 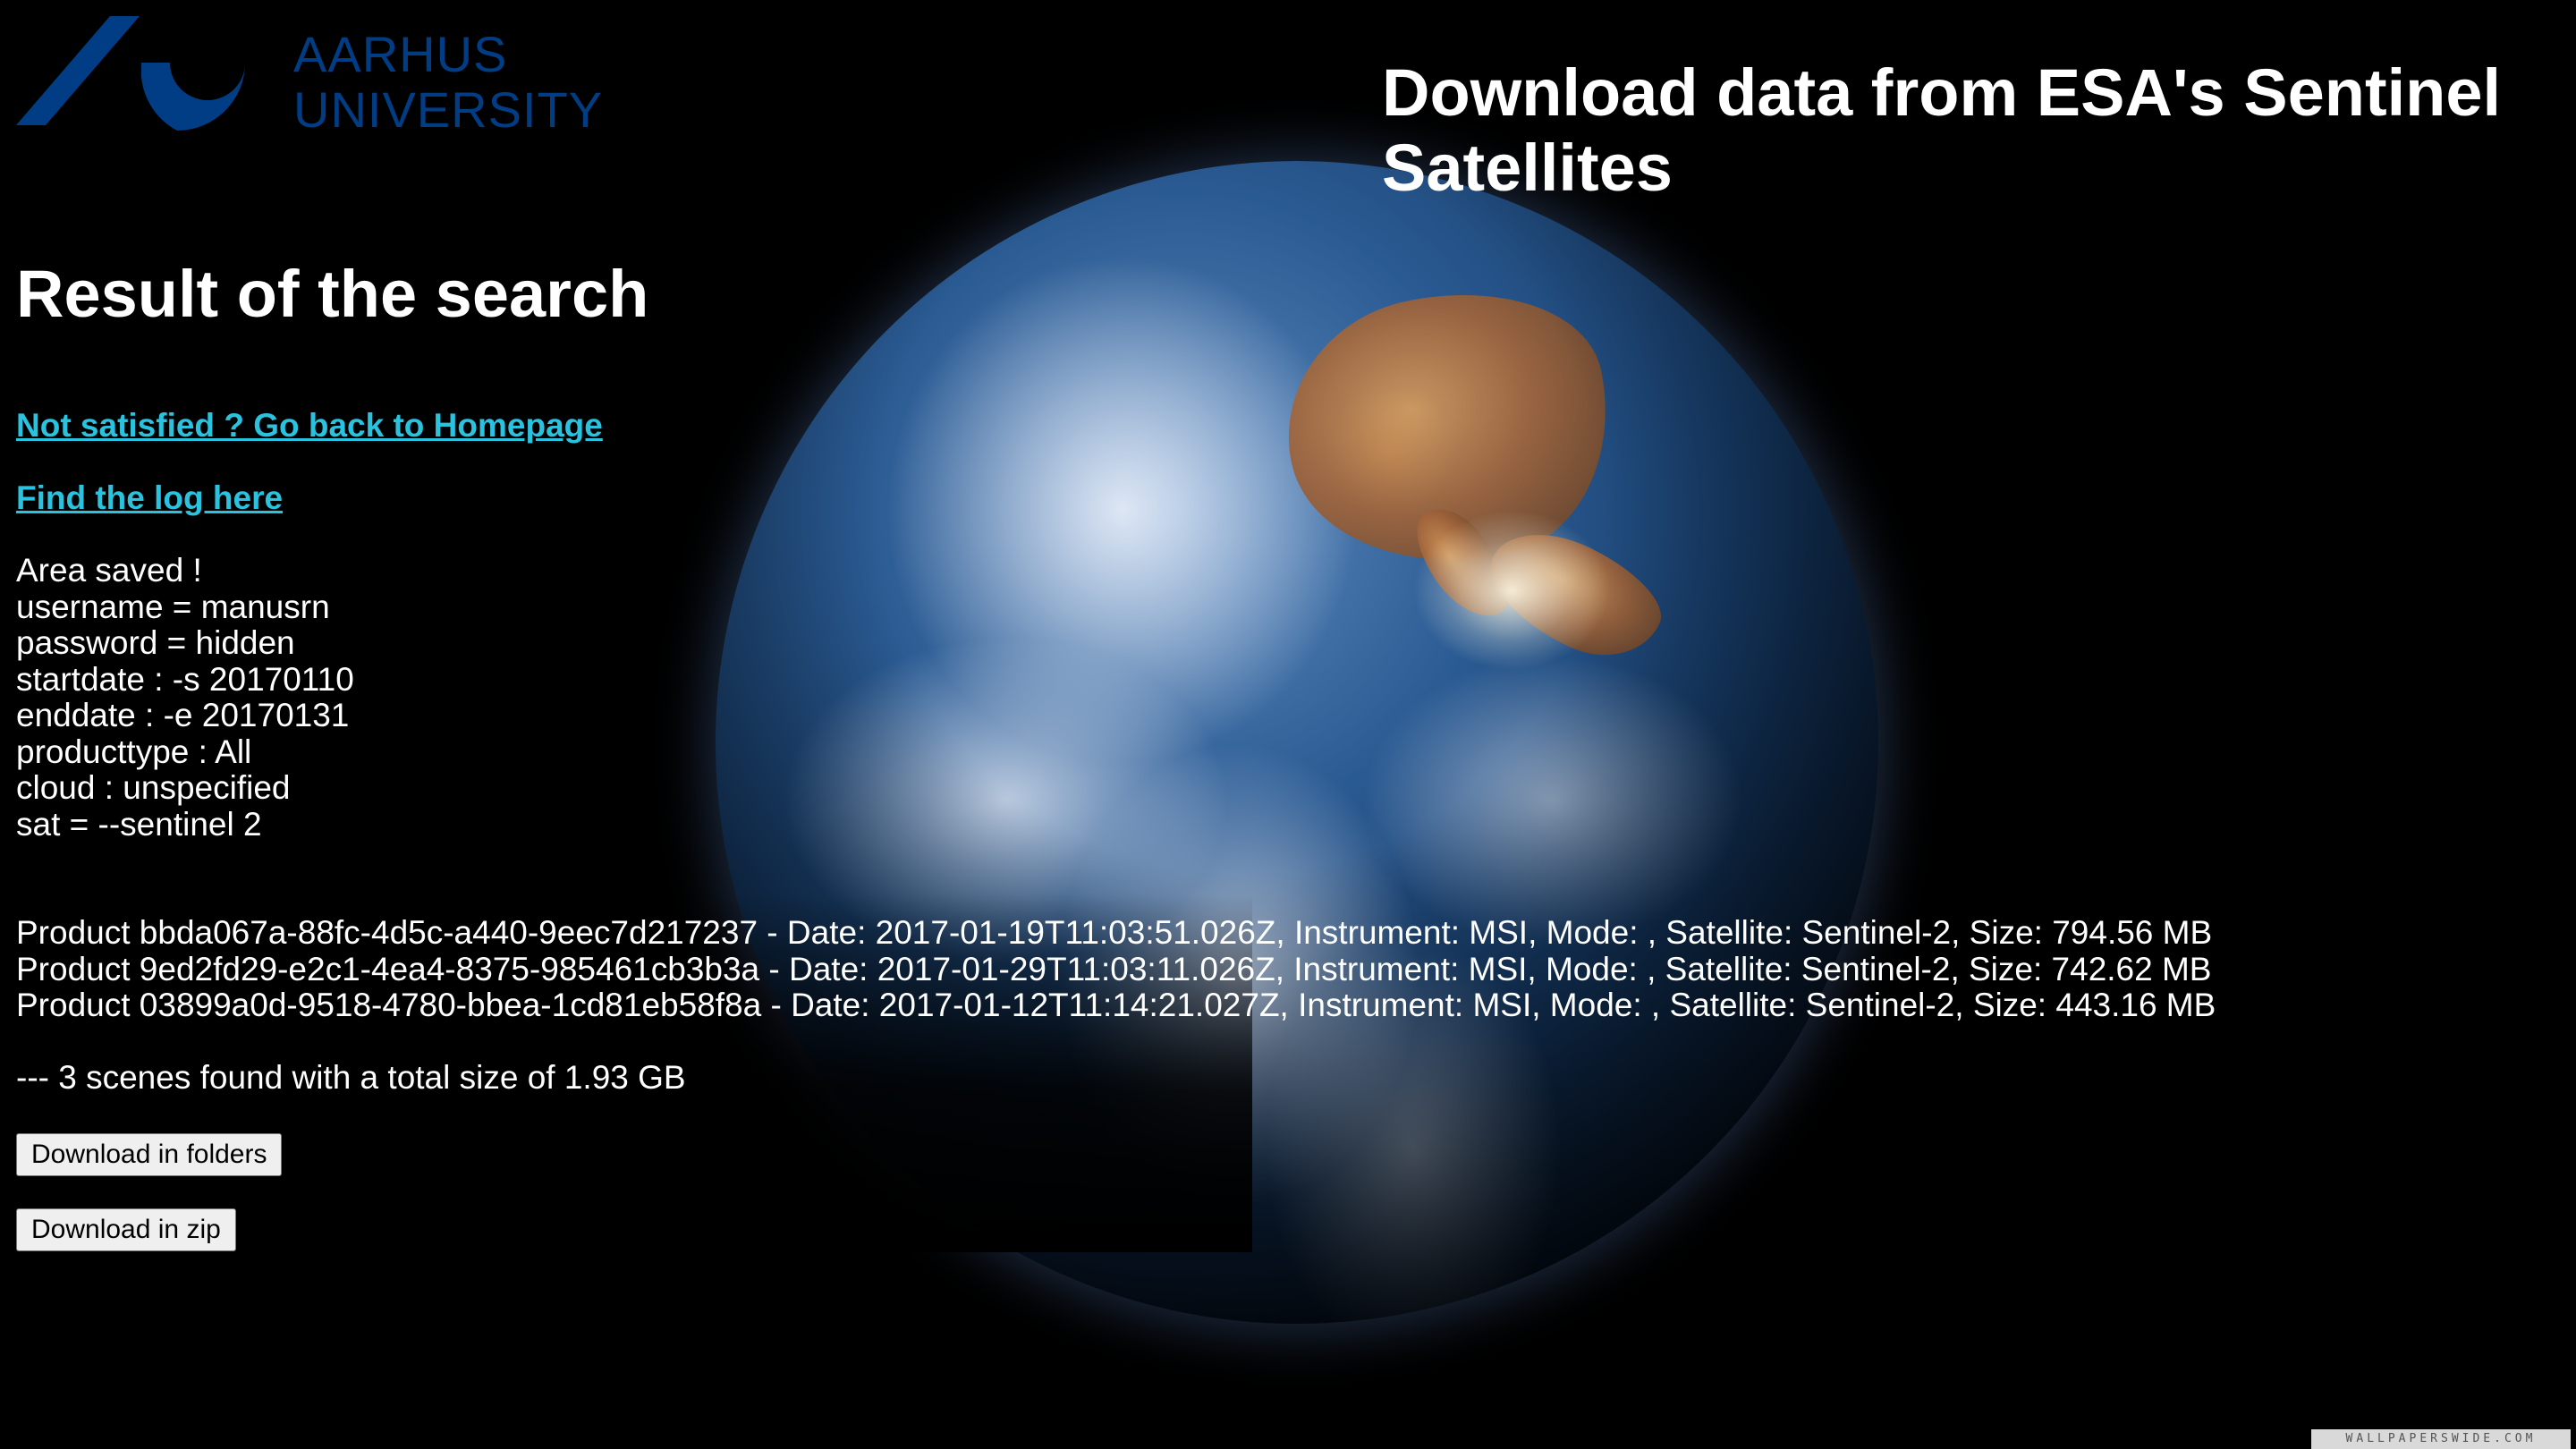 I want to click on param-line: password = hidden, so click(x=155, y=642).